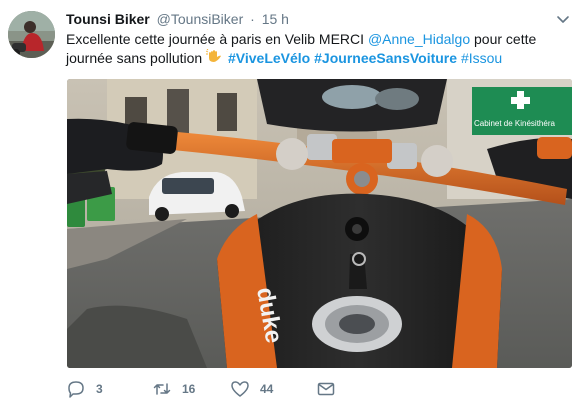 The image size is (582, 405). Describe the element at coordinates (99, 389) in the screenshot. I see `reply-count: 3` at that location.